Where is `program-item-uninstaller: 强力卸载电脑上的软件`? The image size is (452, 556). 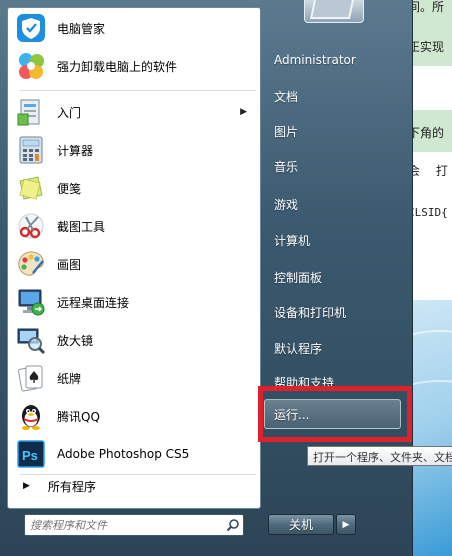
program-item-uninstaller: 强力卸载电脑上的软件 is located at coordinates (134, 66).